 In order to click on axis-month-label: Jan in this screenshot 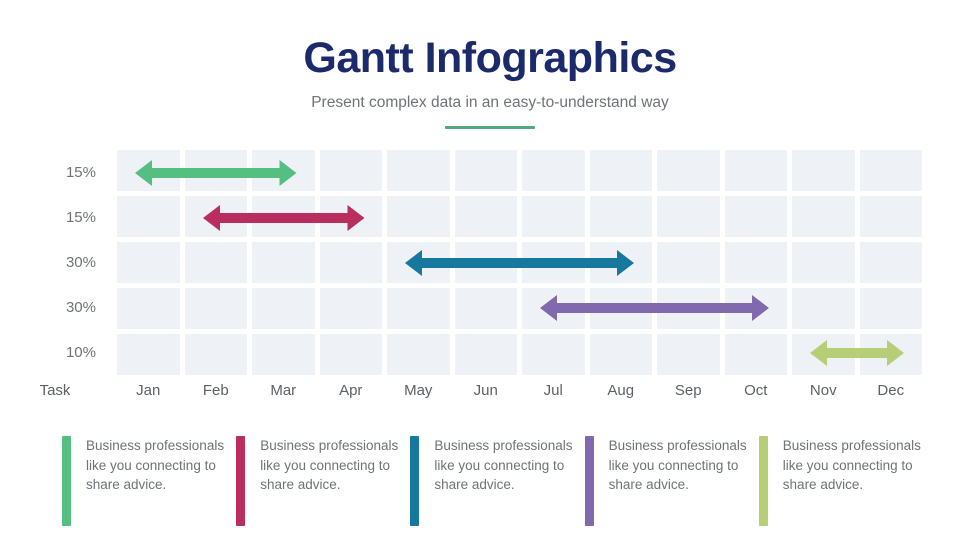, I will do `click(148, 390)`.